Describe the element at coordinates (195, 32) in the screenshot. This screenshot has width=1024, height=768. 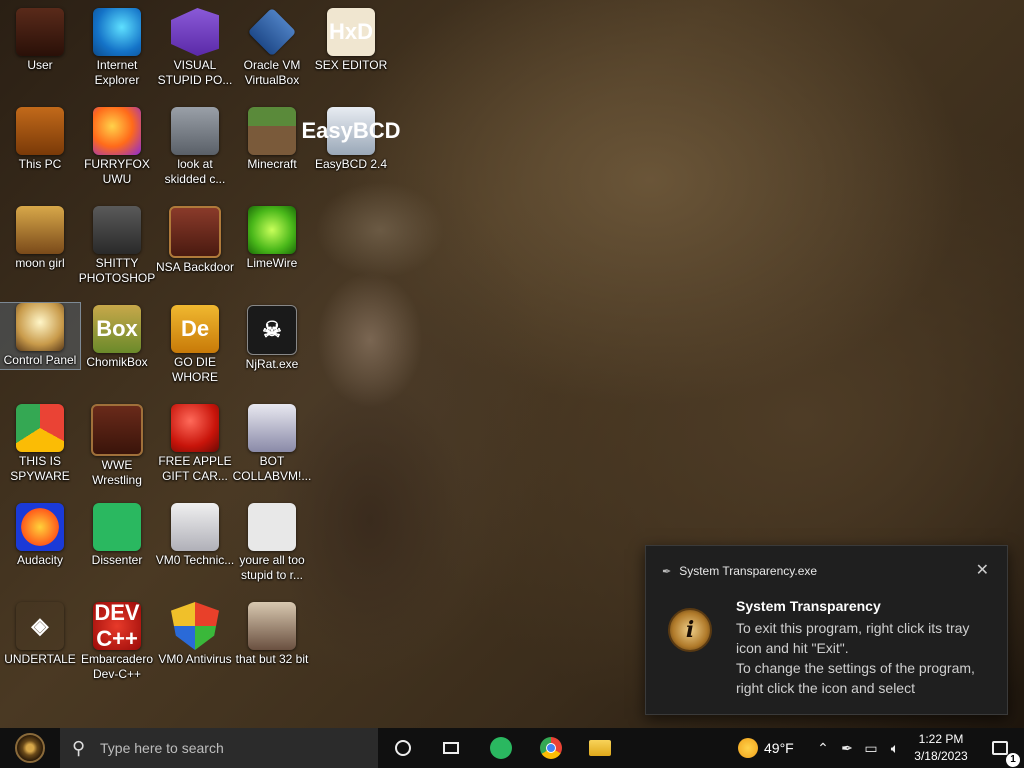
I see `visual-studio-icon` at that location.